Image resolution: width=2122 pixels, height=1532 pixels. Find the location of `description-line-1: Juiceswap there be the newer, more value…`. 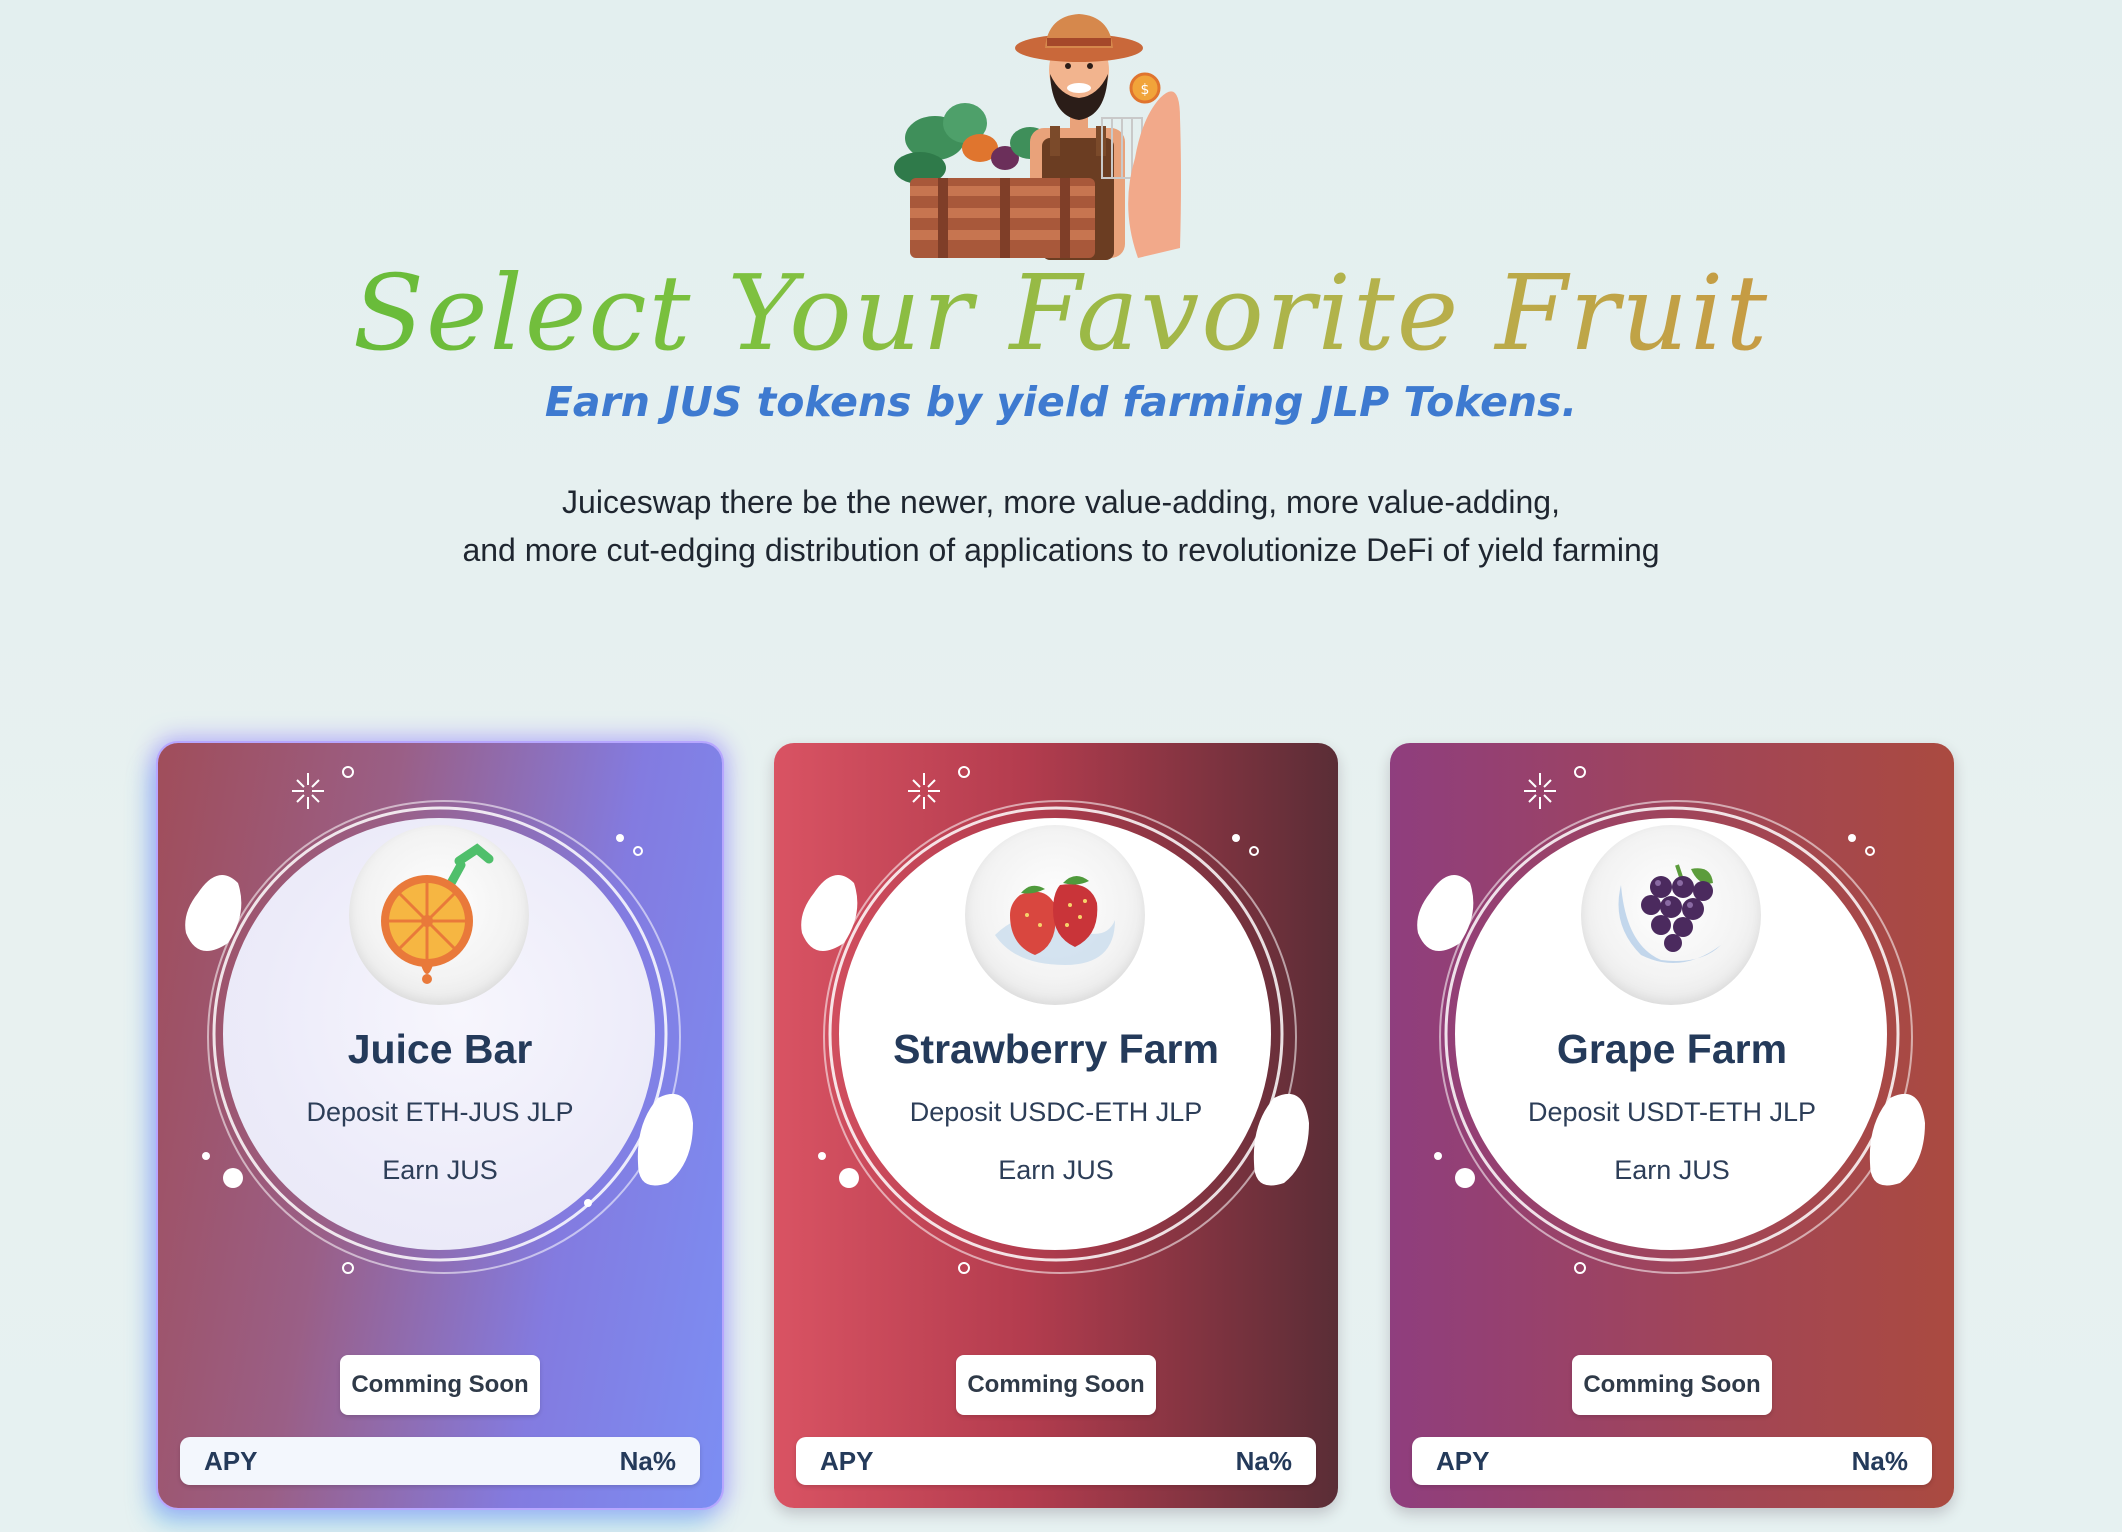

description-line-1: Juiceswap there be the newer, more value… is located at coordinates (1061, 502).